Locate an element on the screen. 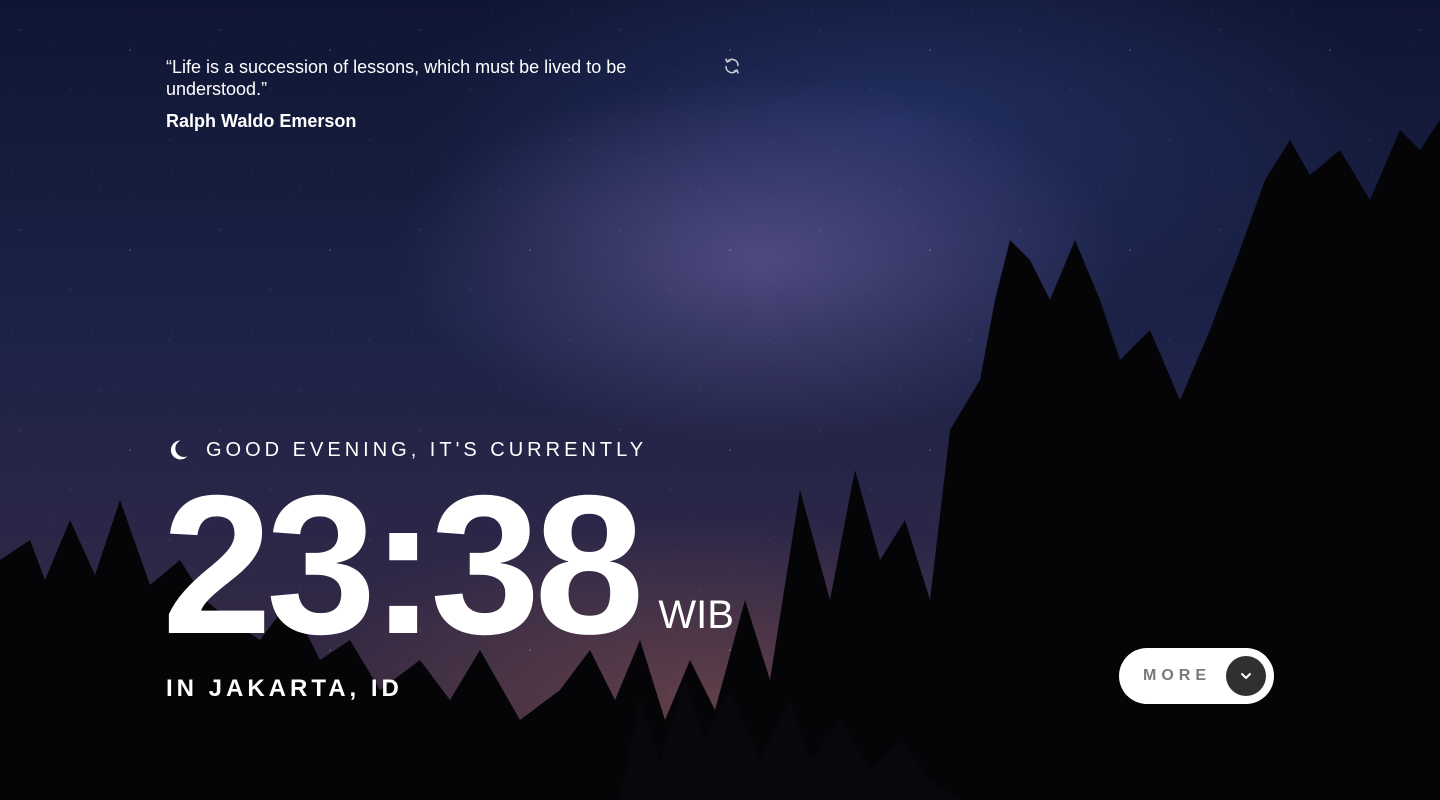 This screenshot has width=1440, height=800. location-text: IN JAKARTA, ID is located at coordinates (284, 688).